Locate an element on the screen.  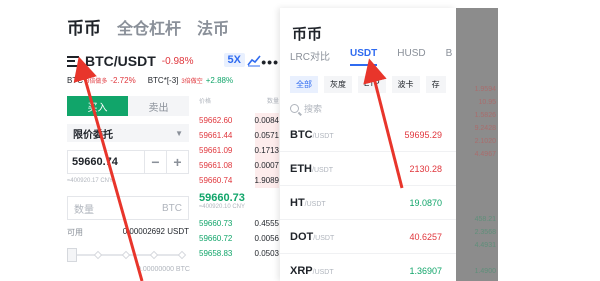
search-input: 搜索 is located at coordinates (306, 108).